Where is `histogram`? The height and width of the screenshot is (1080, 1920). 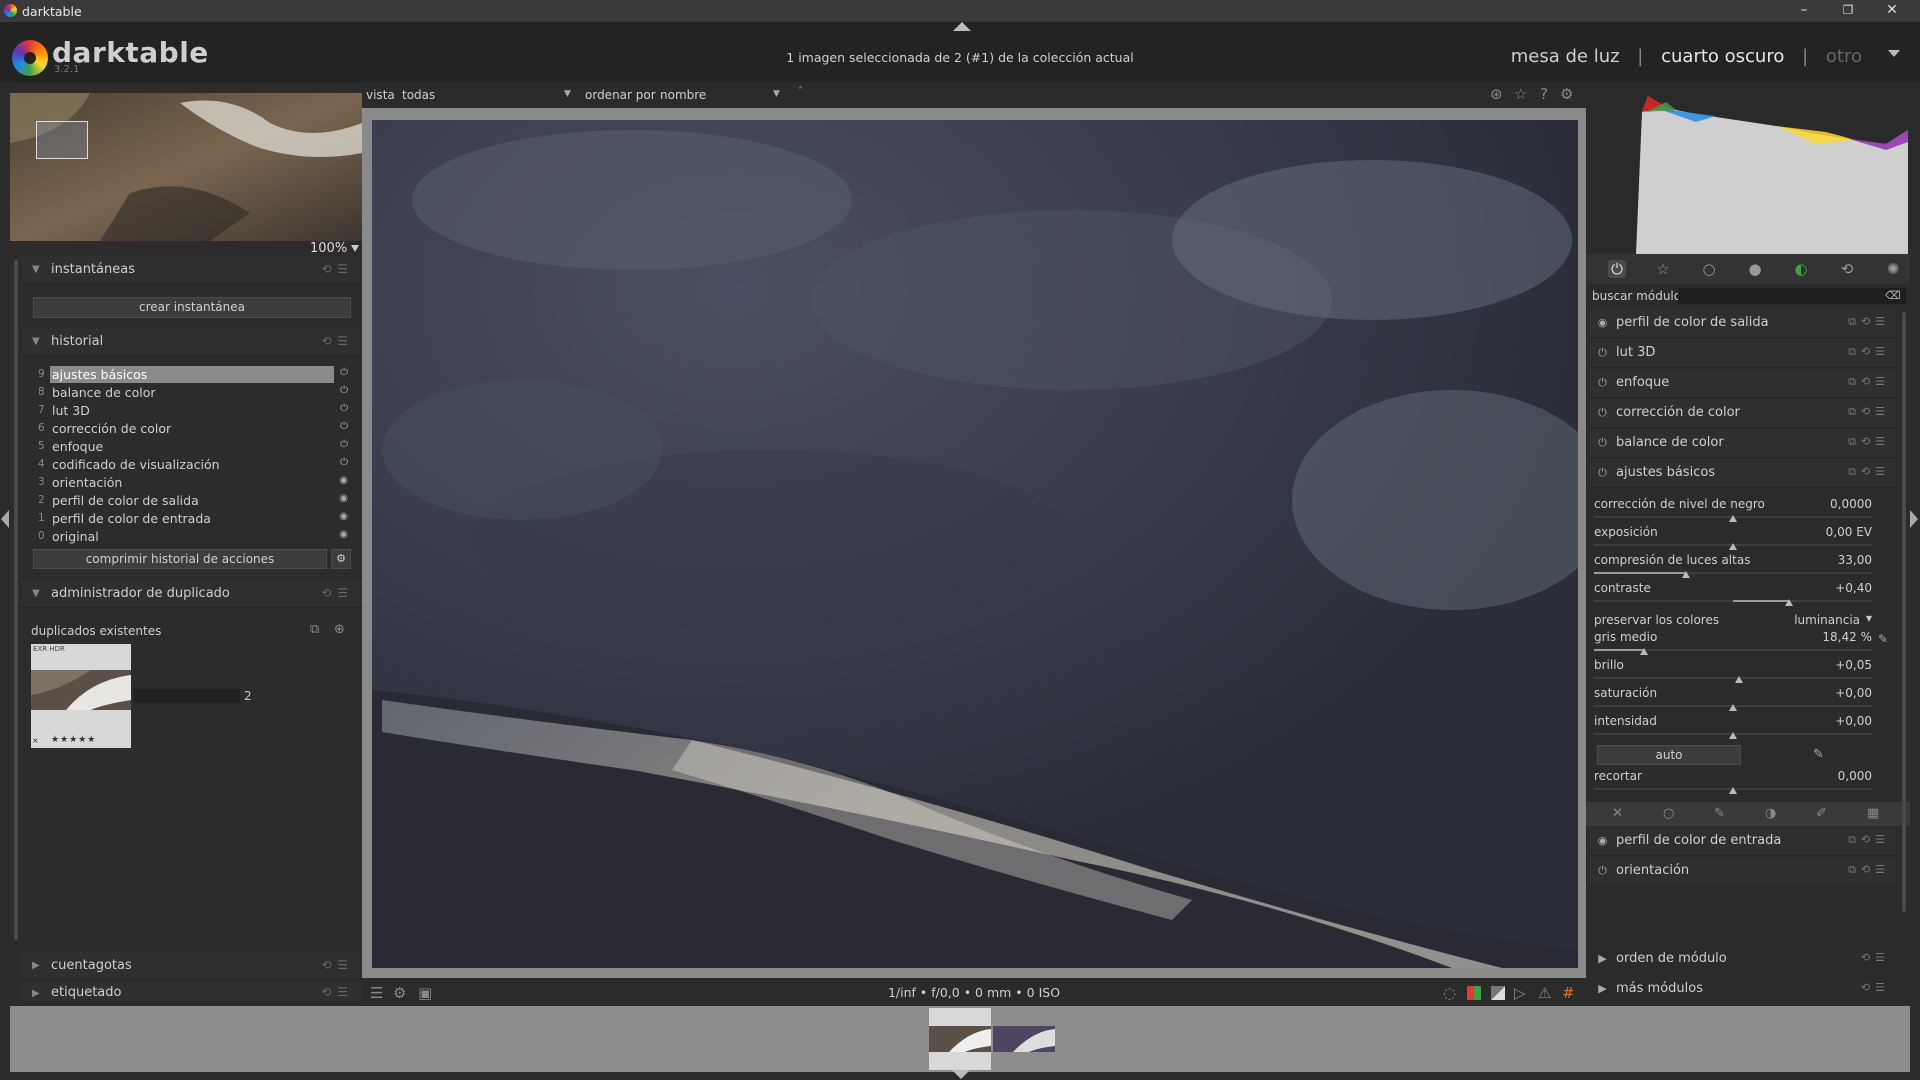 histogram is located at coordinates (1748, 168).